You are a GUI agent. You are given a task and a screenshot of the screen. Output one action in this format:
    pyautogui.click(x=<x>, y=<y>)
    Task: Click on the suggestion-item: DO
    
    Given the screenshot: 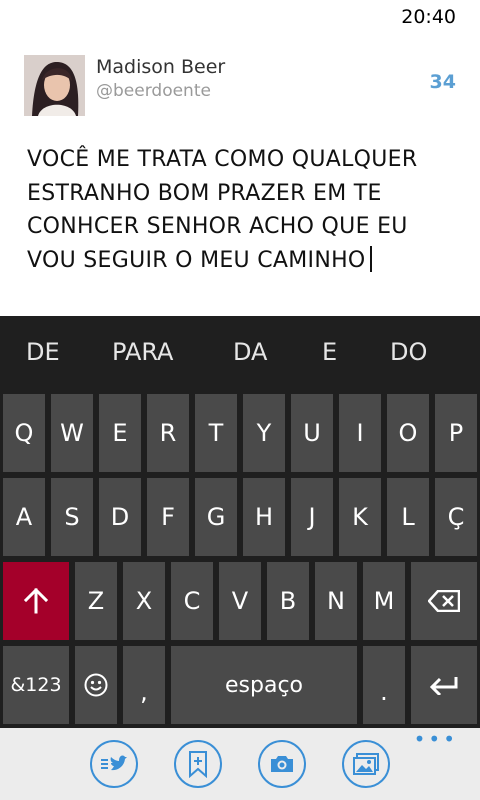 What is the action you would take?
    pyautogui.click(x=408, y=352)
    